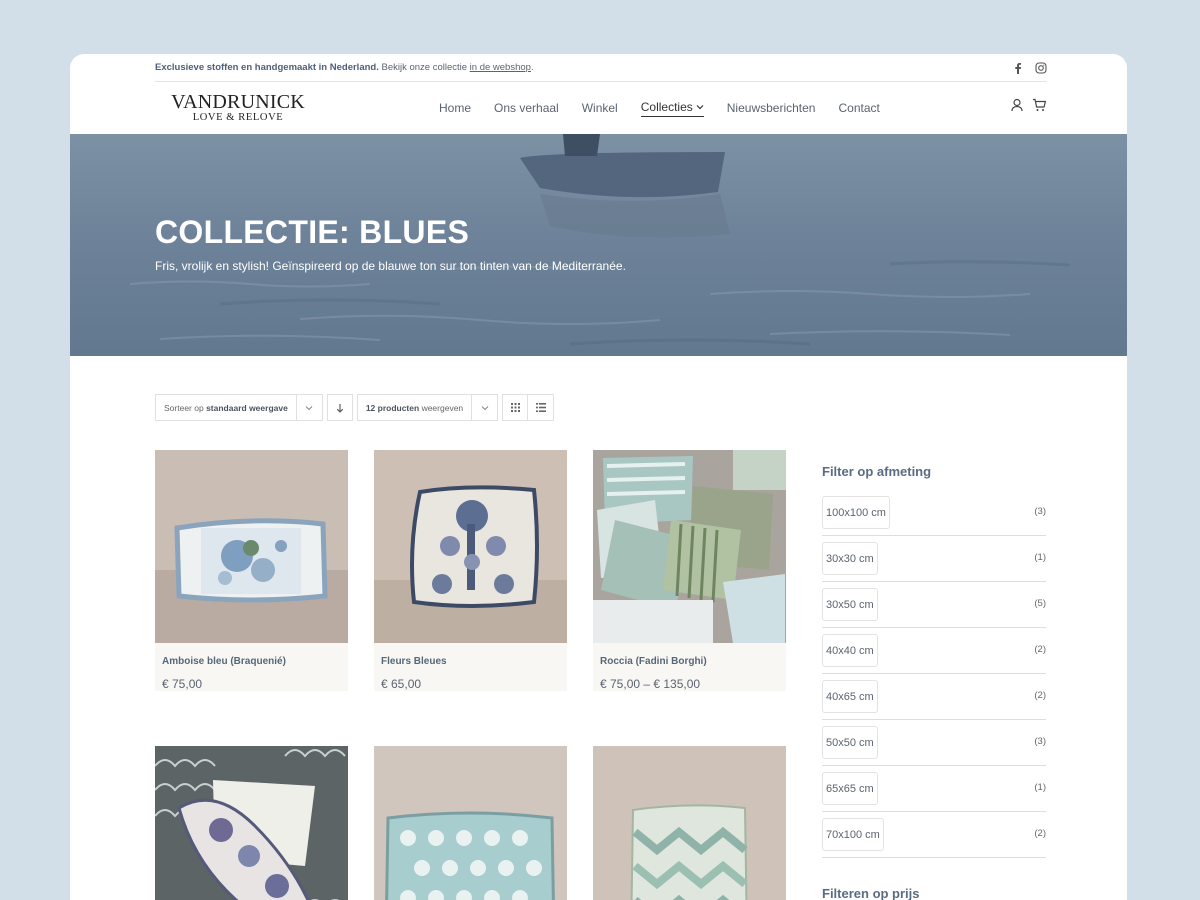  What do you see at coordinates (401, 684) in the screenshot?
I see `product-price: € 65,00` at bounding box center [401, 684].